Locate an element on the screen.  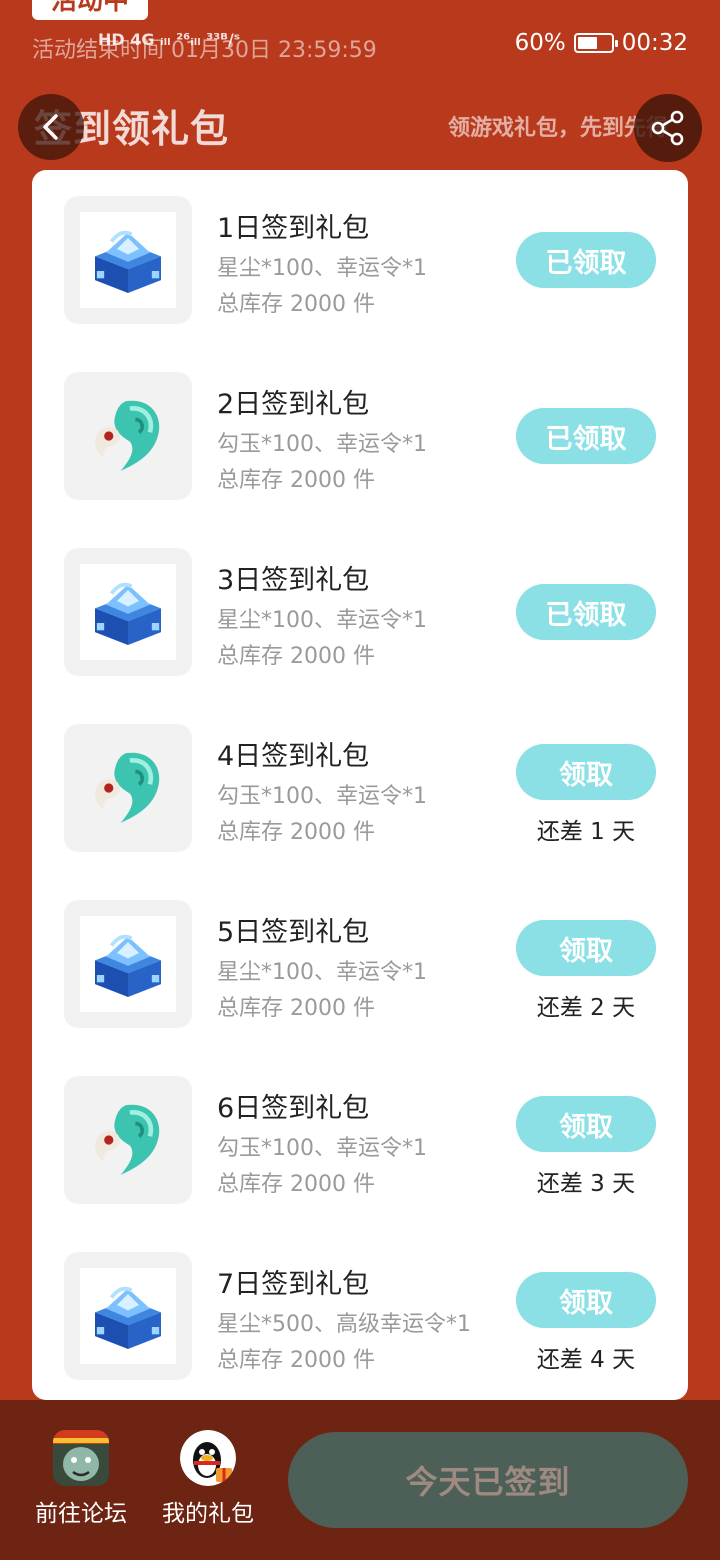
network-indicators: HD 4G ᵢₗₗ ²⁶ᵢₗₗ ³³ᴮ/ˢ is located at coordinates (169, 39).